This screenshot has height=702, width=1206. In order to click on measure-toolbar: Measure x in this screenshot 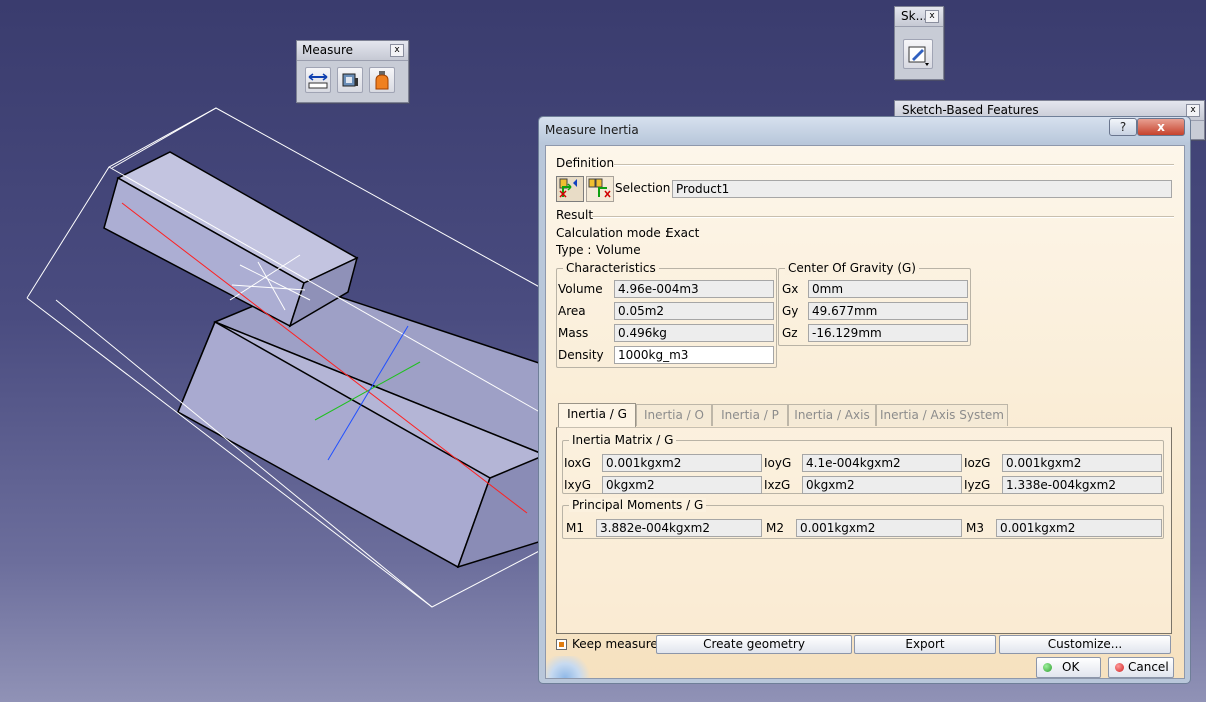, I will do `click(352, 71)`.